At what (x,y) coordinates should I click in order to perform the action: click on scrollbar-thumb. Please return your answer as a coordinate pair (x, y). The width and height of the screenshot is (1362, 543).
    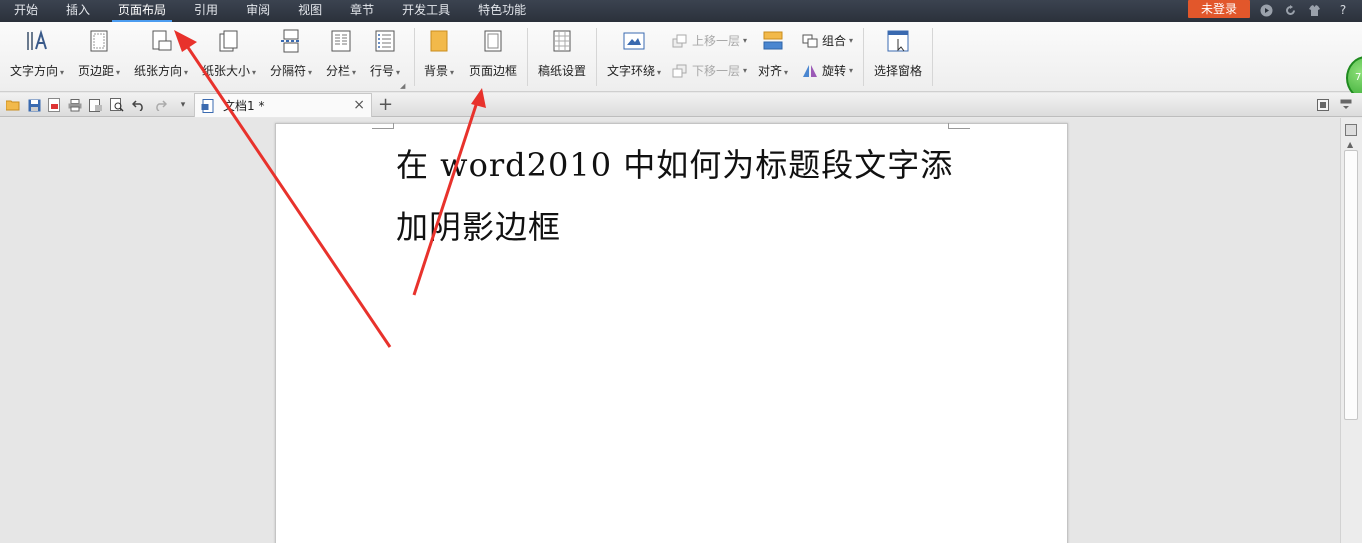
    Looking at the image, I should click on (1351, 285).